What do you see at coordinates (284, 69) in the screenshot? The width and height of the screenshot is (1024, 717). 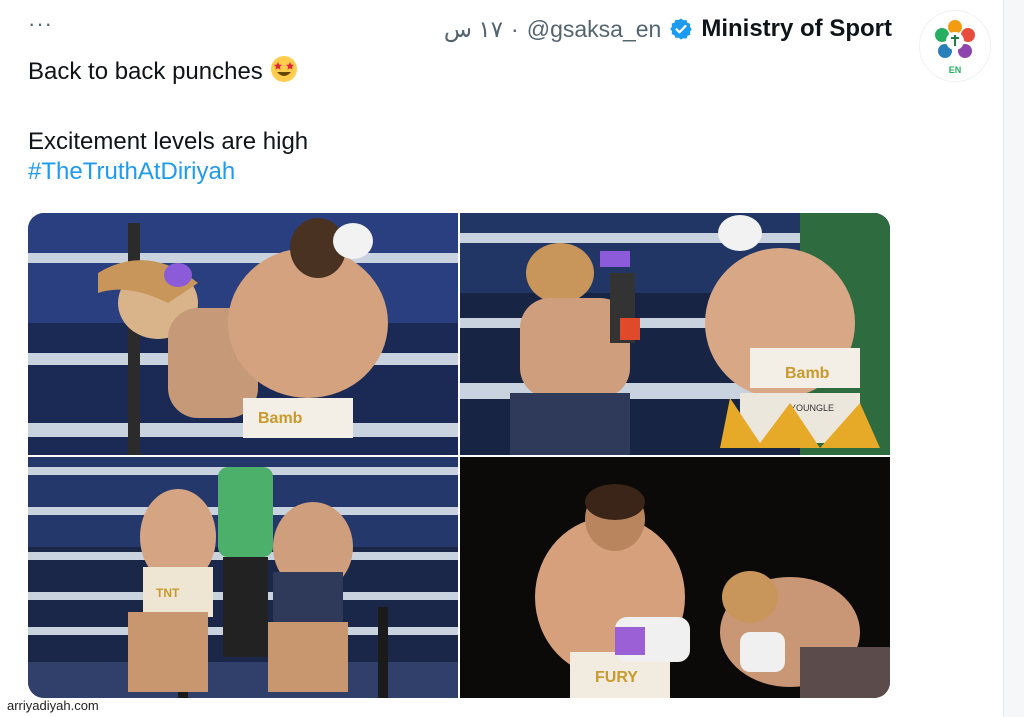 I see `star-struck-emoji-icon` at bounding box center [284, 69].